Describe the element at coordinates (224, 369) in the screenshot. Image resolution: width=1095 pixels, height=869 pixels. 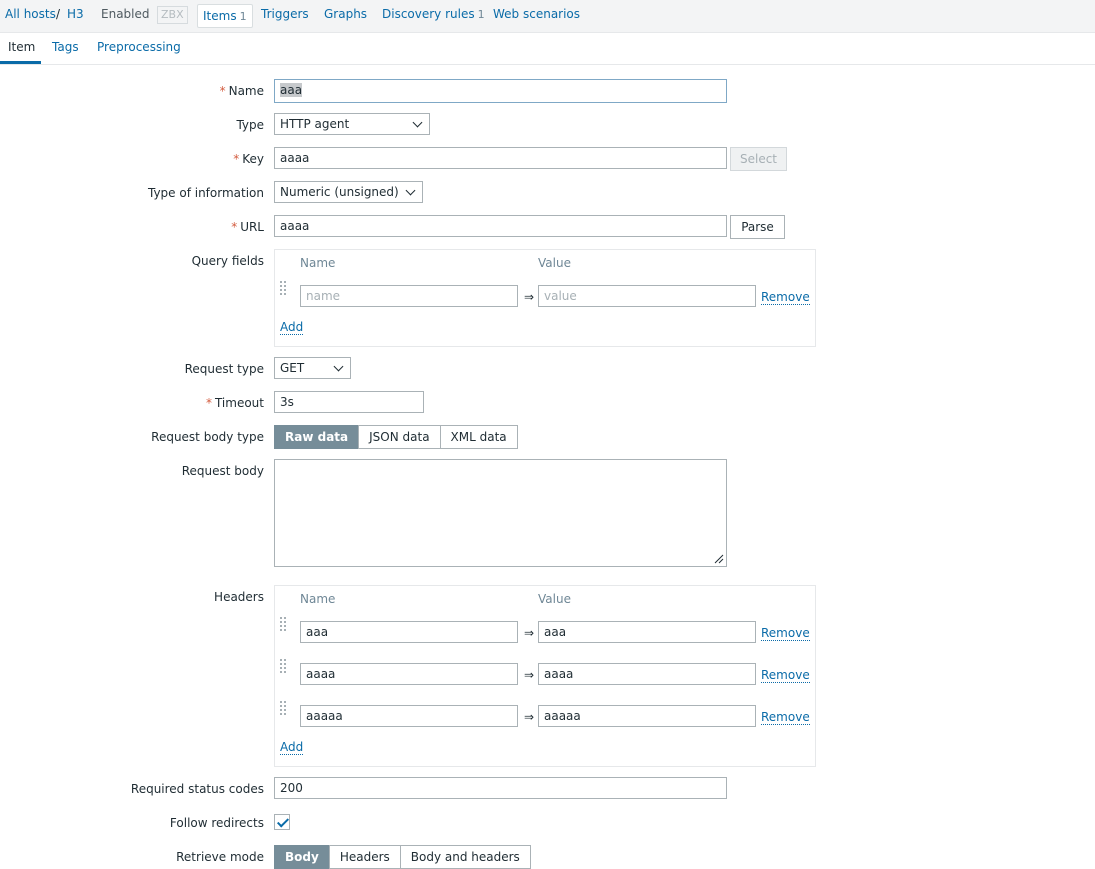
I see `request-type-label: Request type` at that location.